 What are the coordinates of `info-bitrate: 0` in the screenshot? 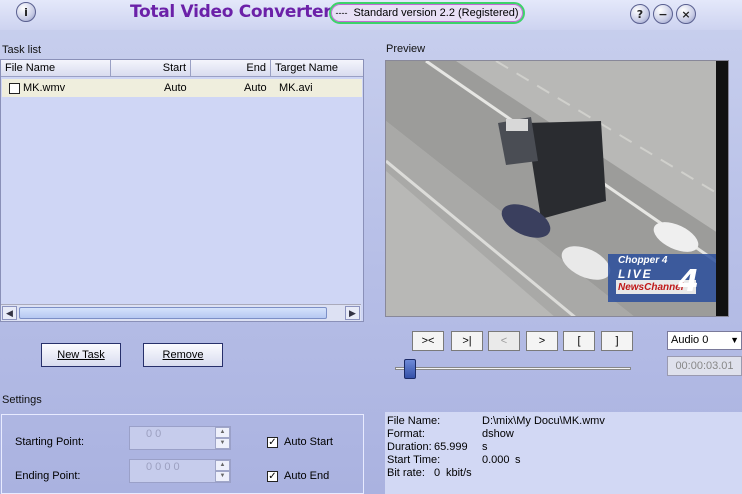 It's located at (437, 473).